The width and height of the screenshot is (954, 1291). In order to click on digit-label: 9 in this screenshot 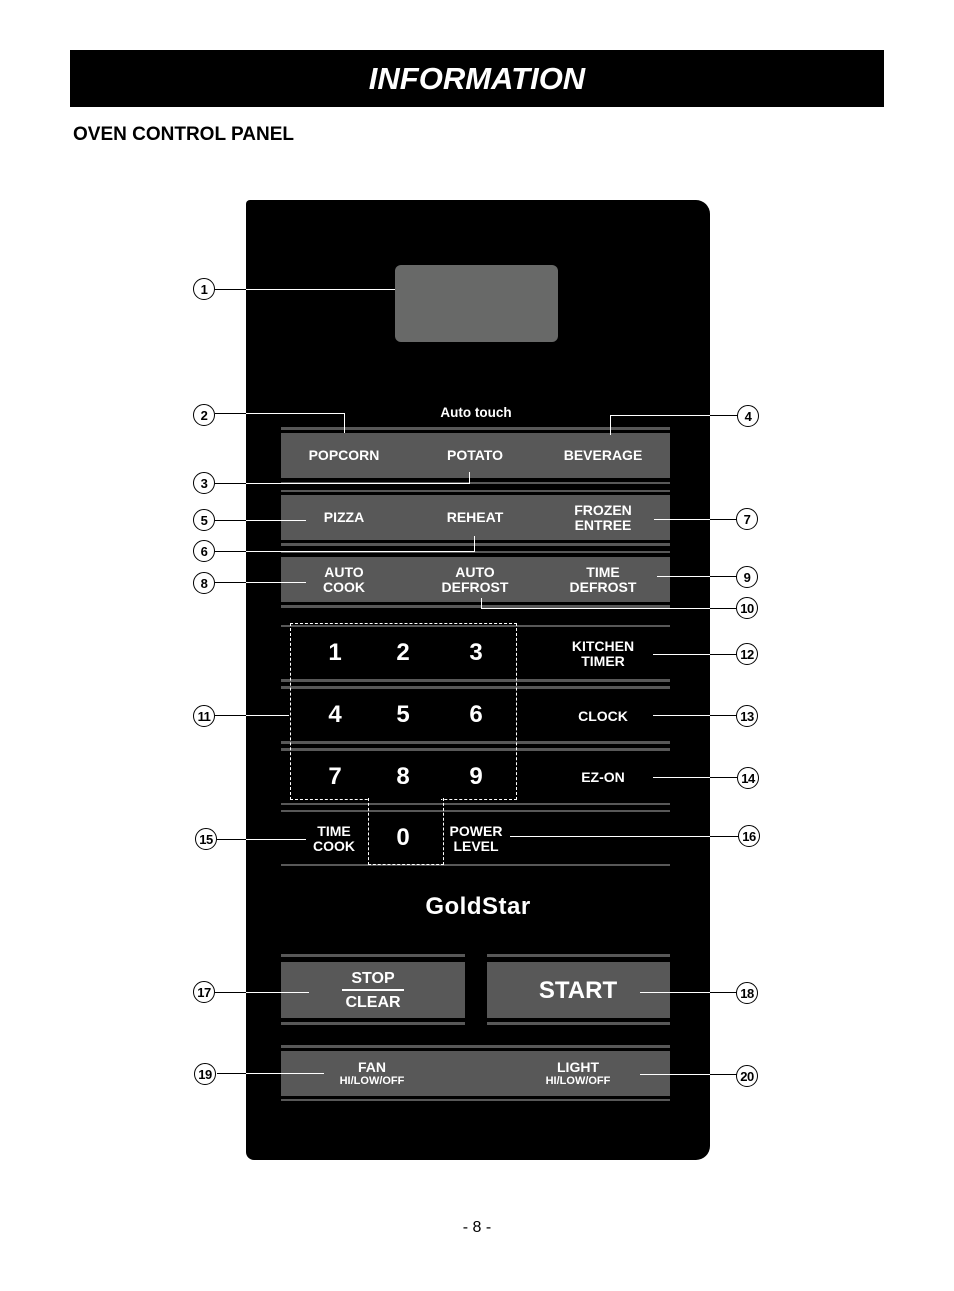, I will do `click(476, 776)`.